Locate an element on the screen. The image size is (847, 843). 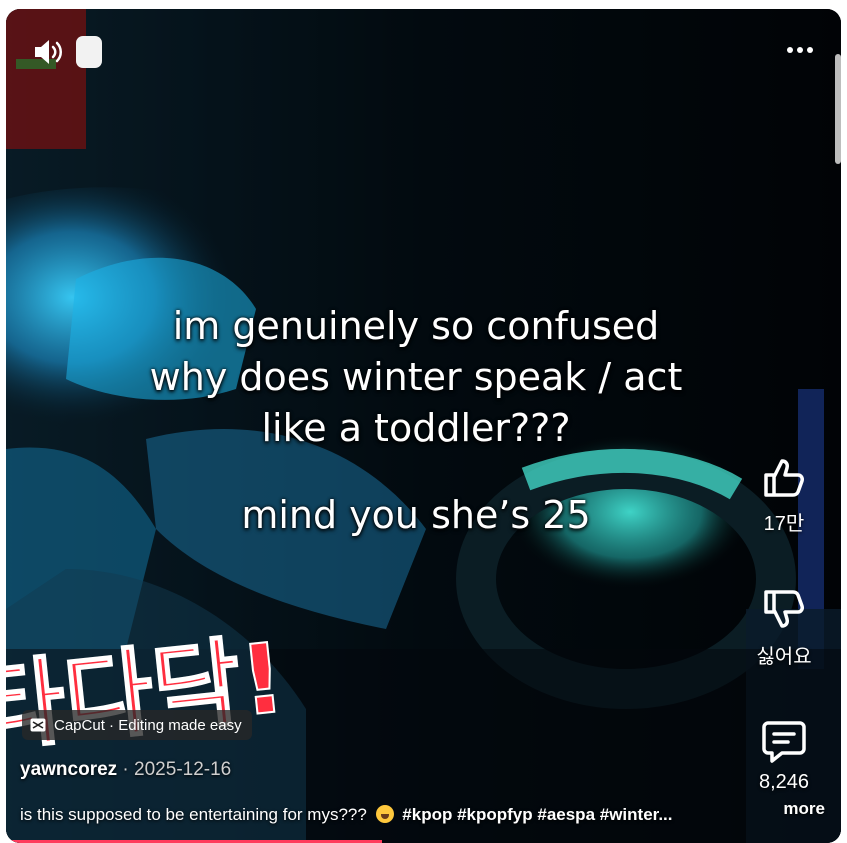
more-options-button is located at coordinates (800, 50).